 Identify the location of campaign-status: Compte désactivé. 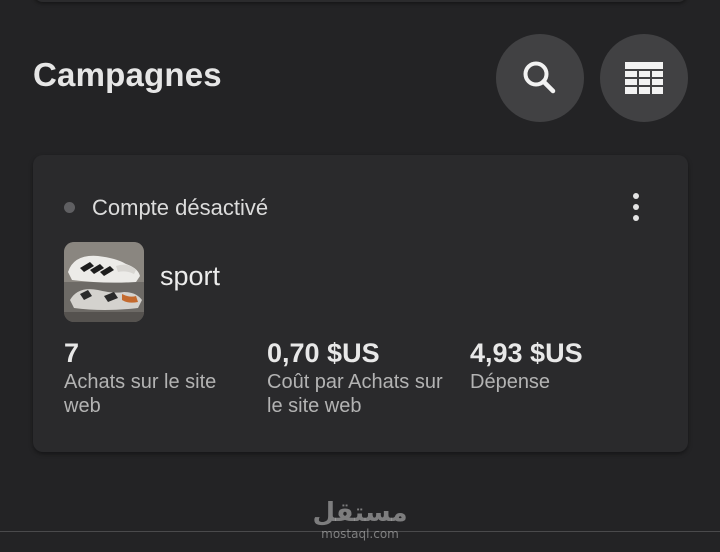
(180, 207).